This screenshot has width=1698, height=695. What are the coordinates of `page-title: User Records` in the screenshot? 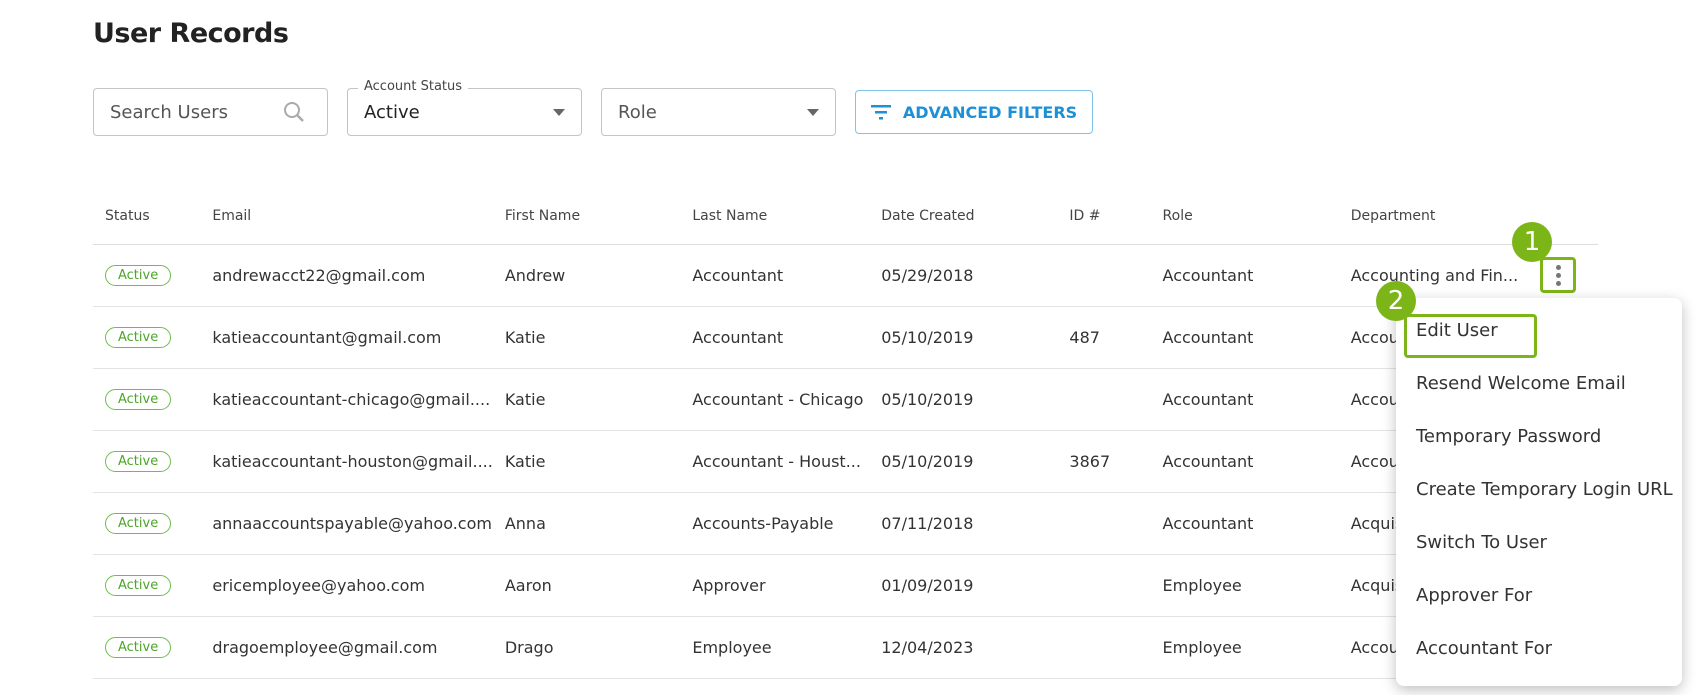 It's located at (191, 33).